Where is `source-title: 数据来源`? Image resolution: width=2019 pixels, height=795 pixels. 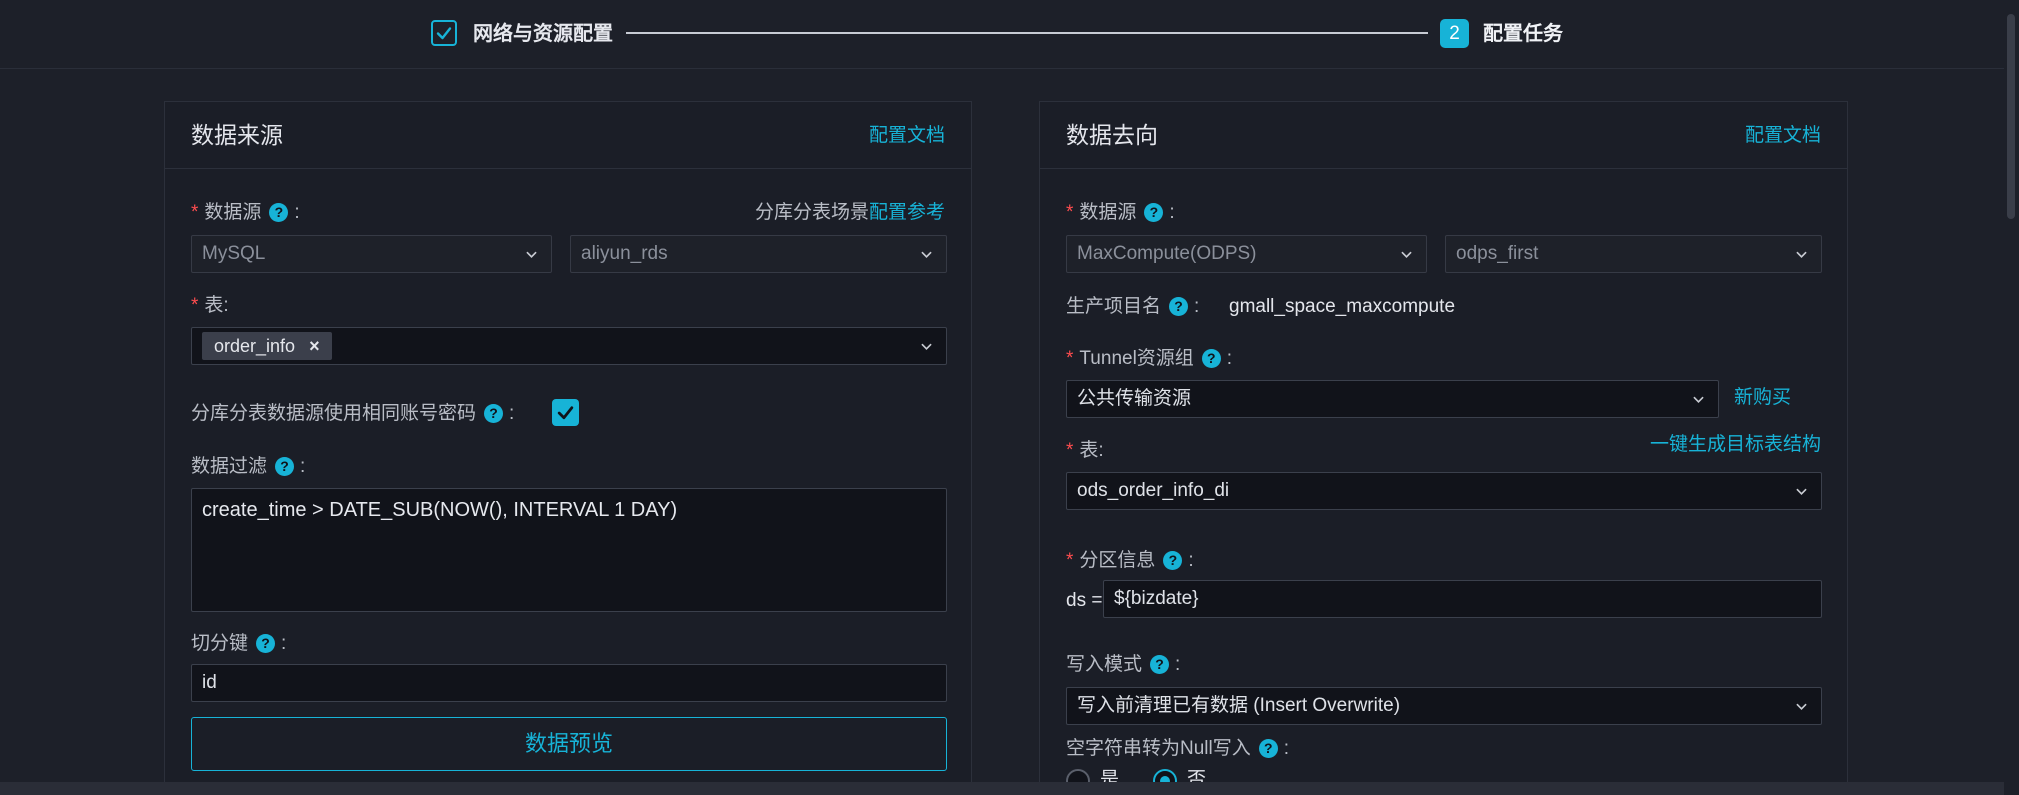 source-title: 数据来源 is located at coordinates (237, 135).